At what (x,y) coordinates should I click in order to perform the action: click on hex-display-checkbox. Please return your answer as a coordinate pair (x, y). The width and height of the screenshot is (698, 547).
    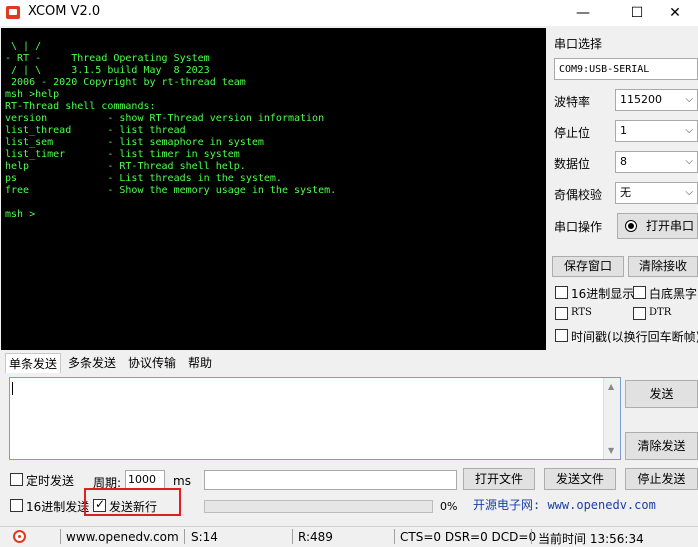
    Looking at the image, I should click on (561, 292).